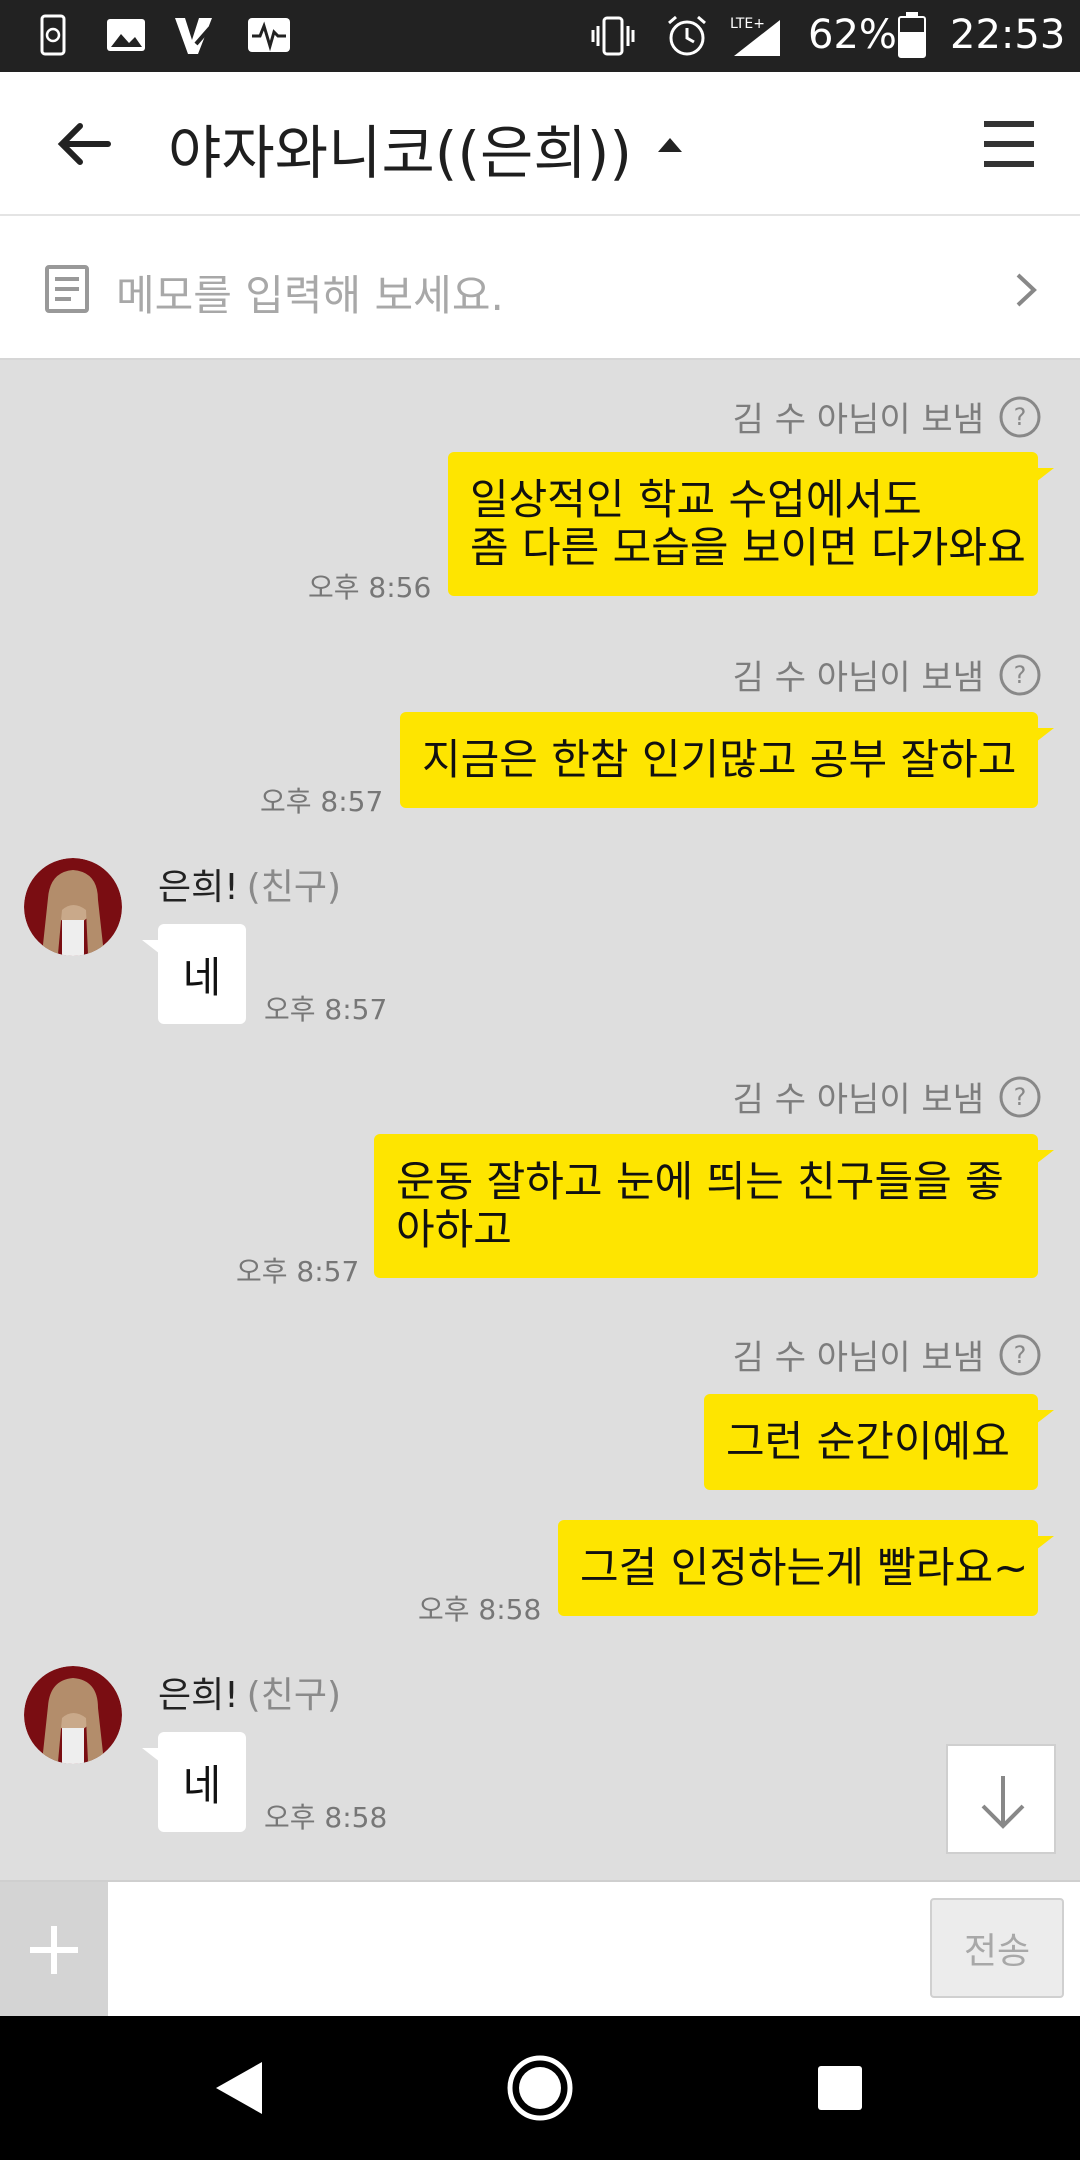 Image resolution: width=1080 pixels, height=2160 pixels. What do you see at coordinates (126, 35) in the screenshot?
I see `gallery-icon` at bounding box center [126, 35].